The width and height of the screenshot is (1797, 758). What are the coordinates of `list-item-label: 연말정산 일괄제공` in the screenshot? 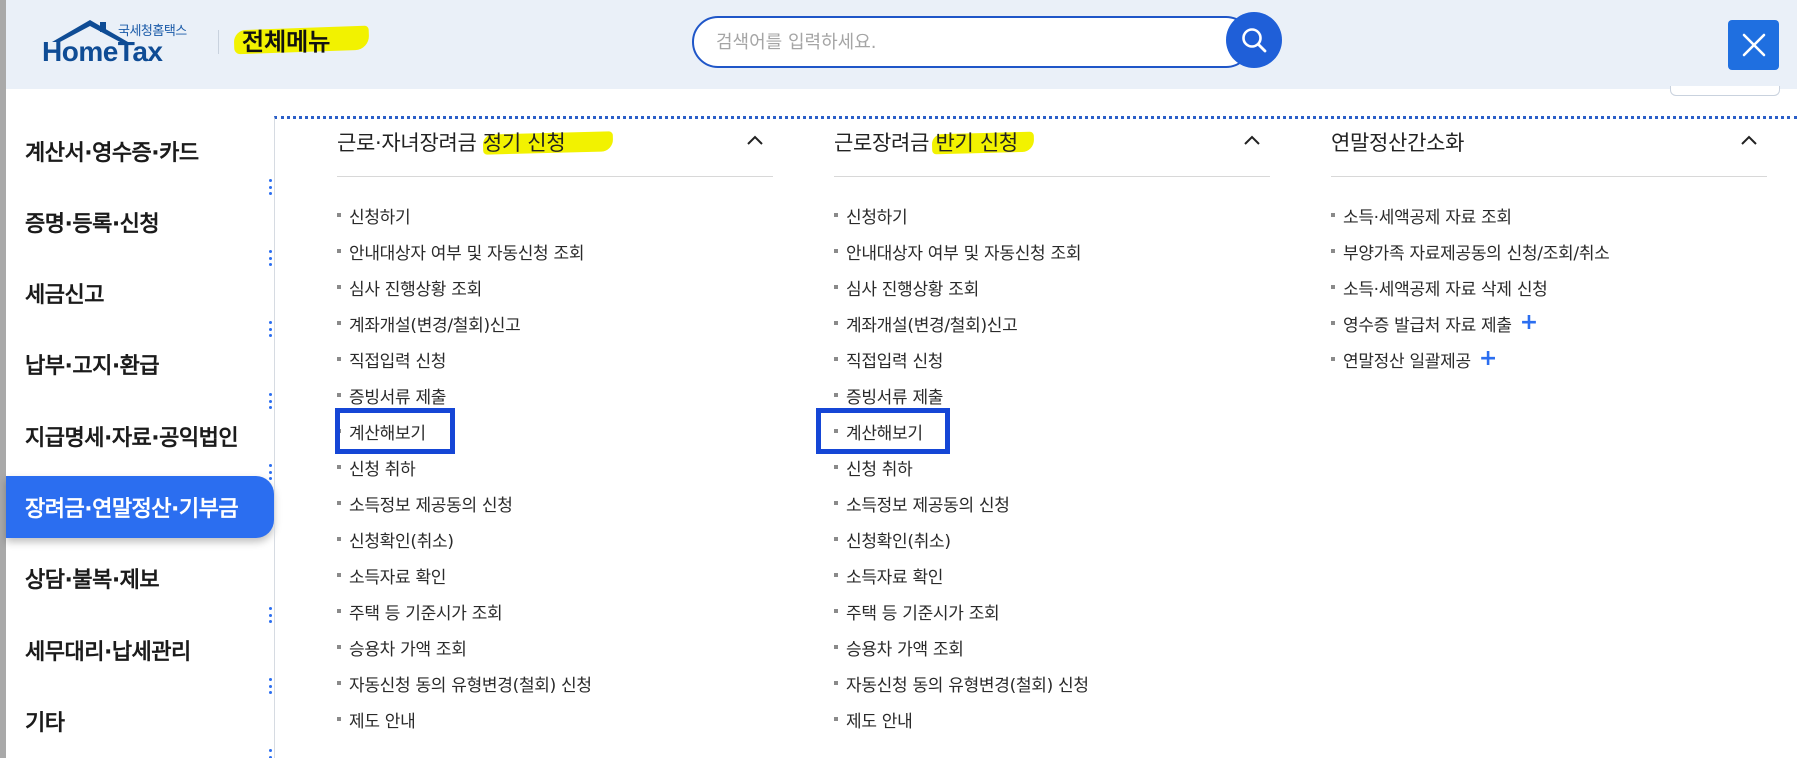 It's located at (1407, 361).